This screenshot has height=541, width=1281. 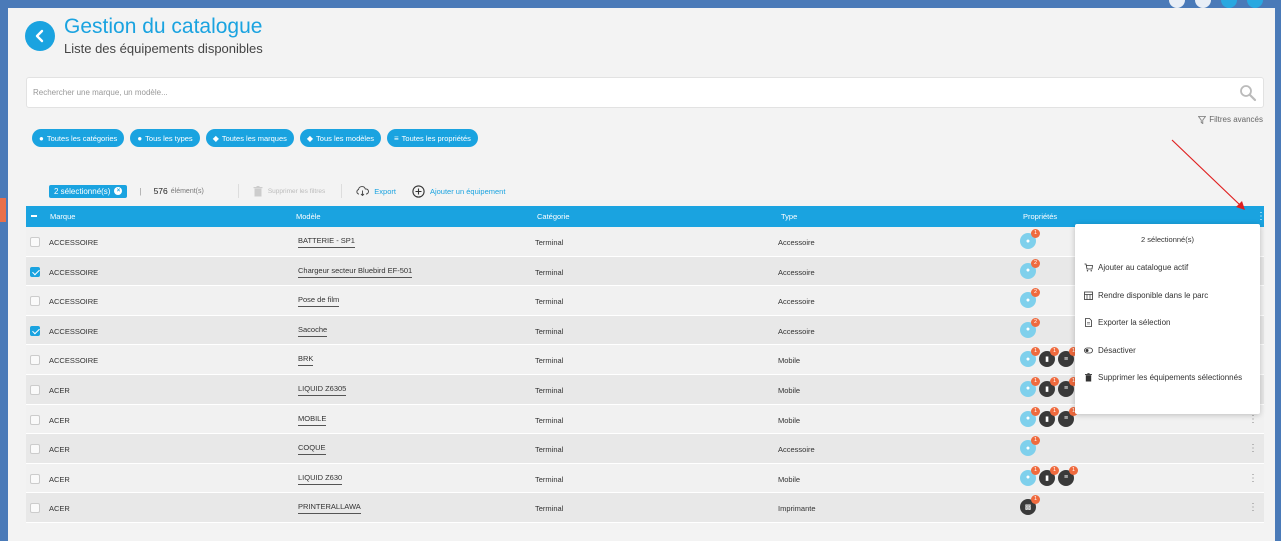 What do you see at coordinates (1177, 4) in the screenshot?
I see `notification-icon` at bounding box center [1177, 4].